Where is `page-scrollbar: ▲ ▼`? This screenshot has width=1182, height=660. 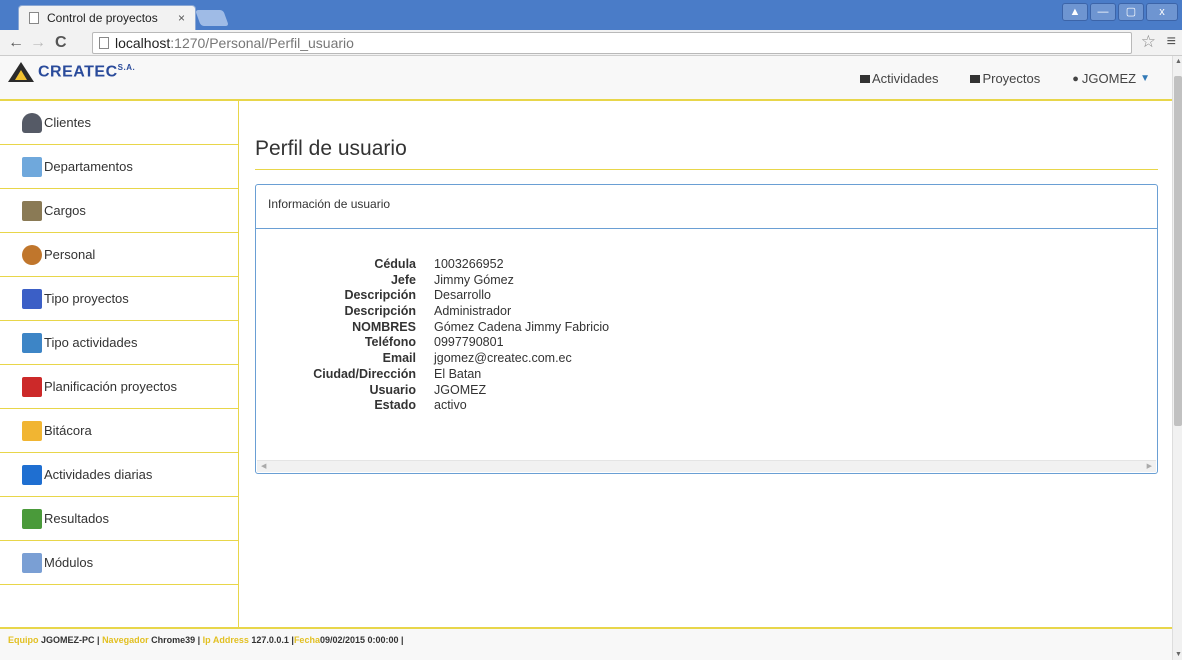
page-scrollbar: ▲ ▼ is located at coordinates (1177, 358).